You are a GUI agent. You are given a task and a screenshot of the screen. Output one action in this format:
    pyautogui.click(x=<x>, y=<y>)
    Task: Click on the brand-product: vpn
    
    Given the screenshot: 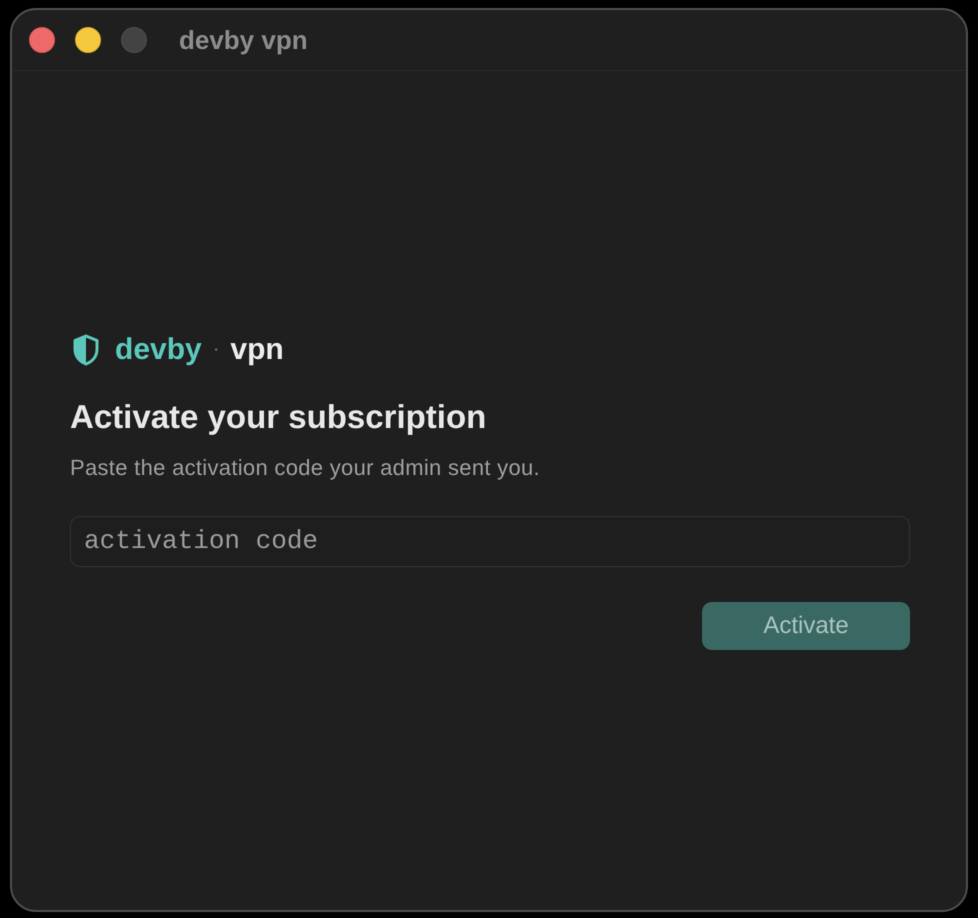 What is the action you would take?
    pyautogui.click(x=257, y=349)
    